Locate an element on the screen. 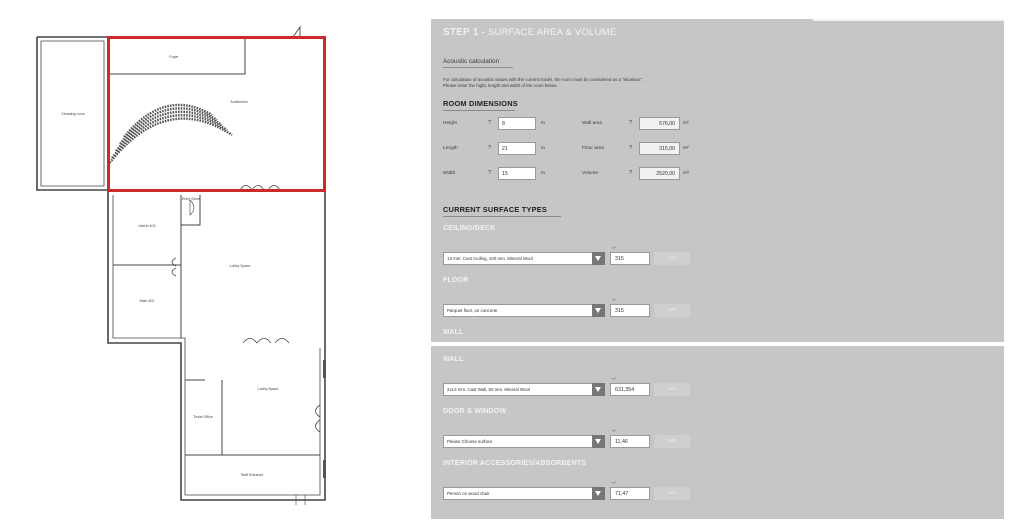 This screenshot has height=532, width=1024. room-label-main: Main 402 is located at coordinates (147, 301).